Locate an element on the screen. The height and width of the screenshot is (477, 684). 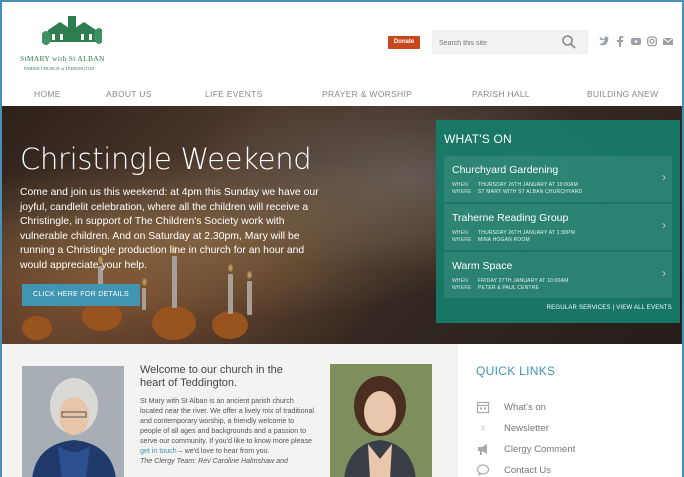
calendar-icon is located at coordinates (483, 407).